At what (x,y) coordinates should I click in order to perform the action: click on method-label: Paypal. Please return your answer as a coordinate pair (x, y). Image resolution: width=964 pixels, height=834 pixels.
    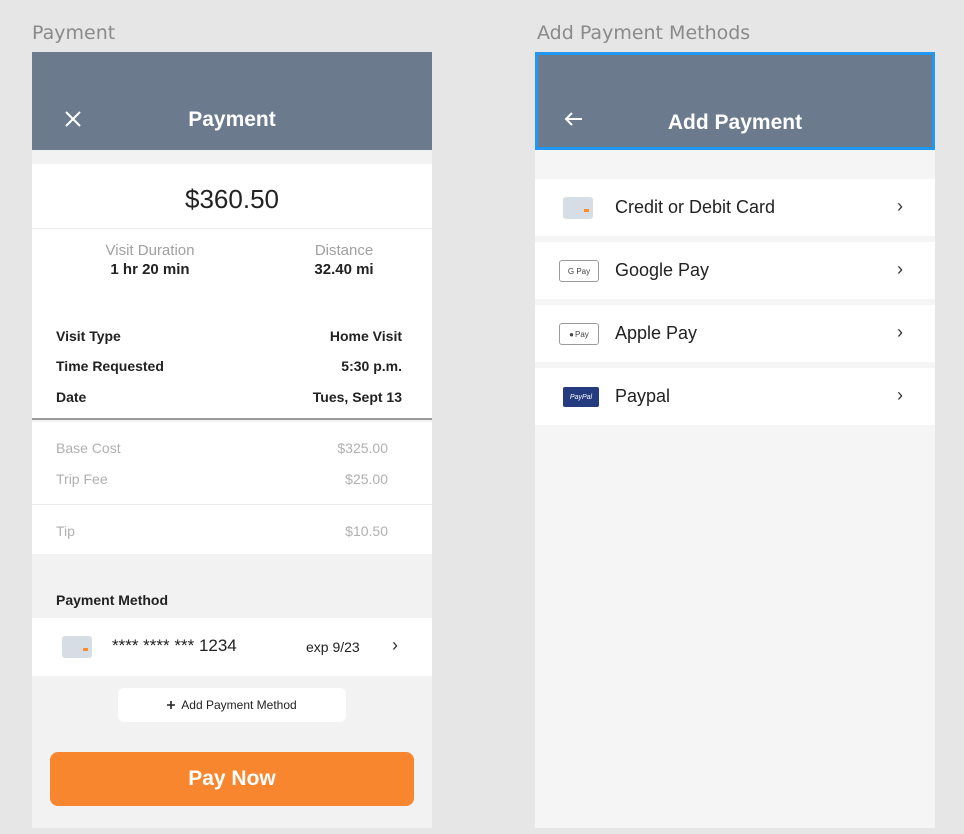
    Looking at the image, I should click on (643, 396).